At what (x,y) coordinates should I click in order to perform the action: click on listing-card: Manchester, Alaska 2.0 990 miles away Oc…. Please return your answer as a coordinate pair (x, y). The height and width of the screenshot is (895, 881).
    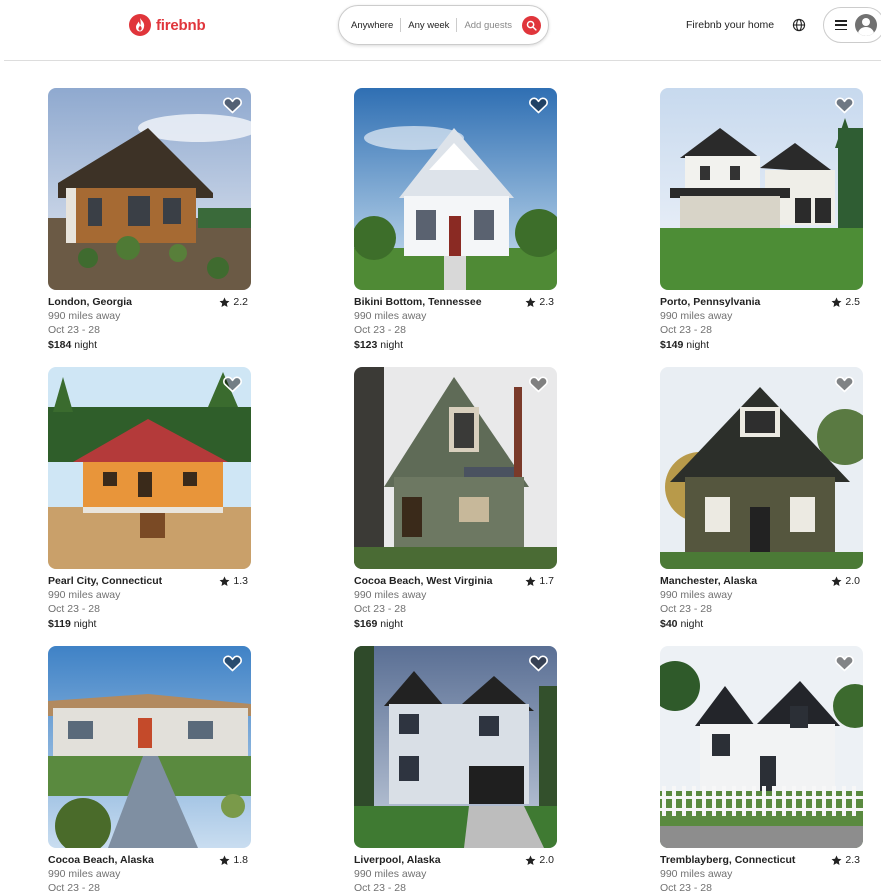
    Looking at the image, I should click on (761, 499).